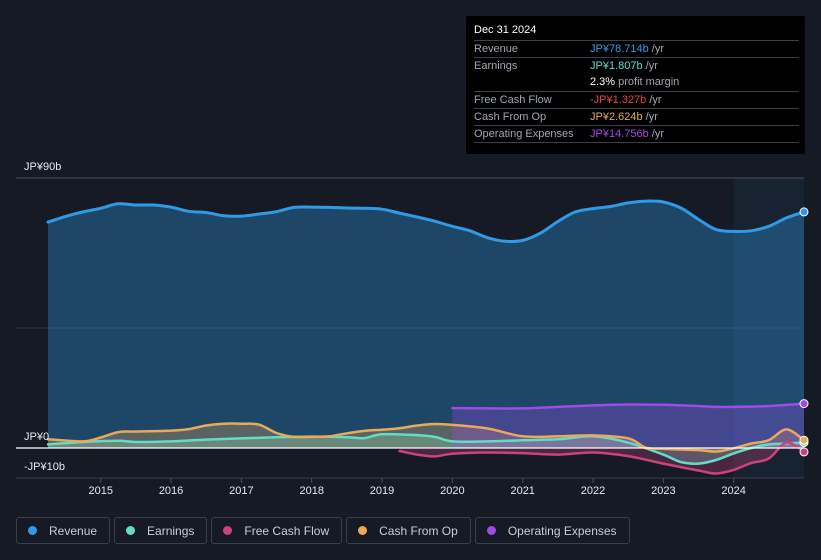 Image resolution: width=821 pixels, height=560 pixels. I want to click on tooltip-row-label: Revenue, so click(496, 49).